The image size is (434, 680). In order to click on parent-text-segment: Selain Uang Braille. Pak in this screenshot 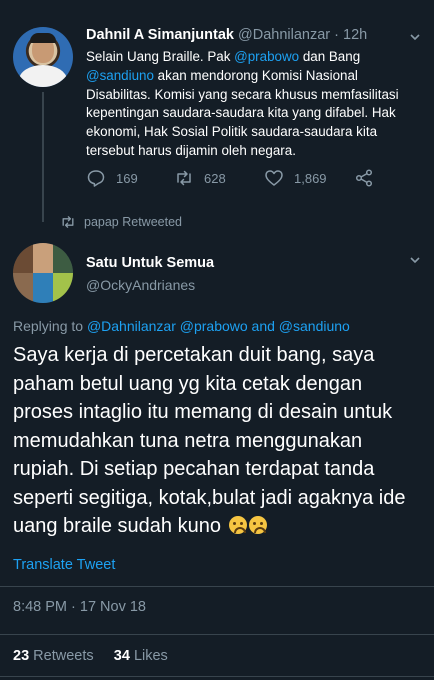, I will do `click(160, 56)`.